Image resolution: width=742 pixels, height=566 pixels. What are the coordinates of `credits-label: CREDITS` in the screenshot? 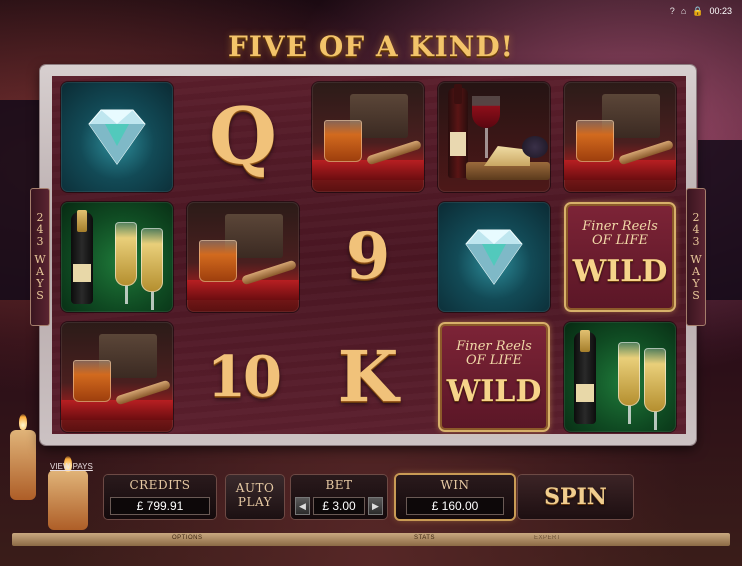 It's located at (160, 485).